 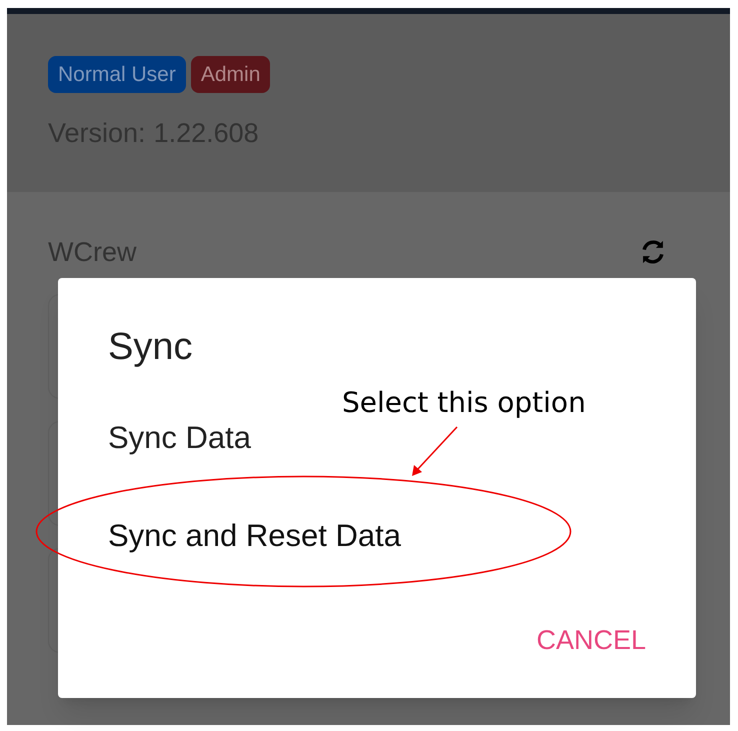 I want to click on dialog-title: Sync, so click(x=151, y=347).